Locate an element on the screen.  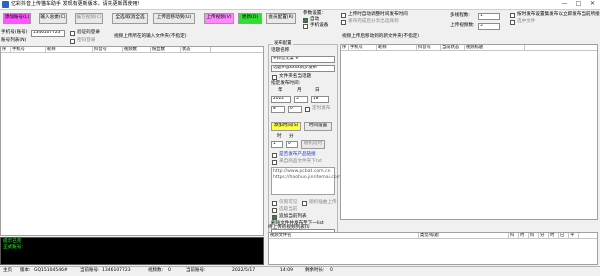
column-header: 已 is located at coordinates (564, 236).